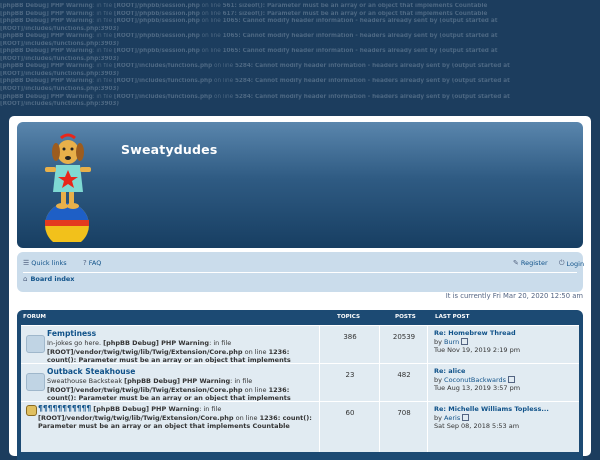  What do you see at coordinates (91, 371) in the screenshot?
I see `forum-title: Outback Steakhouse` at bounding box center [91, 371].